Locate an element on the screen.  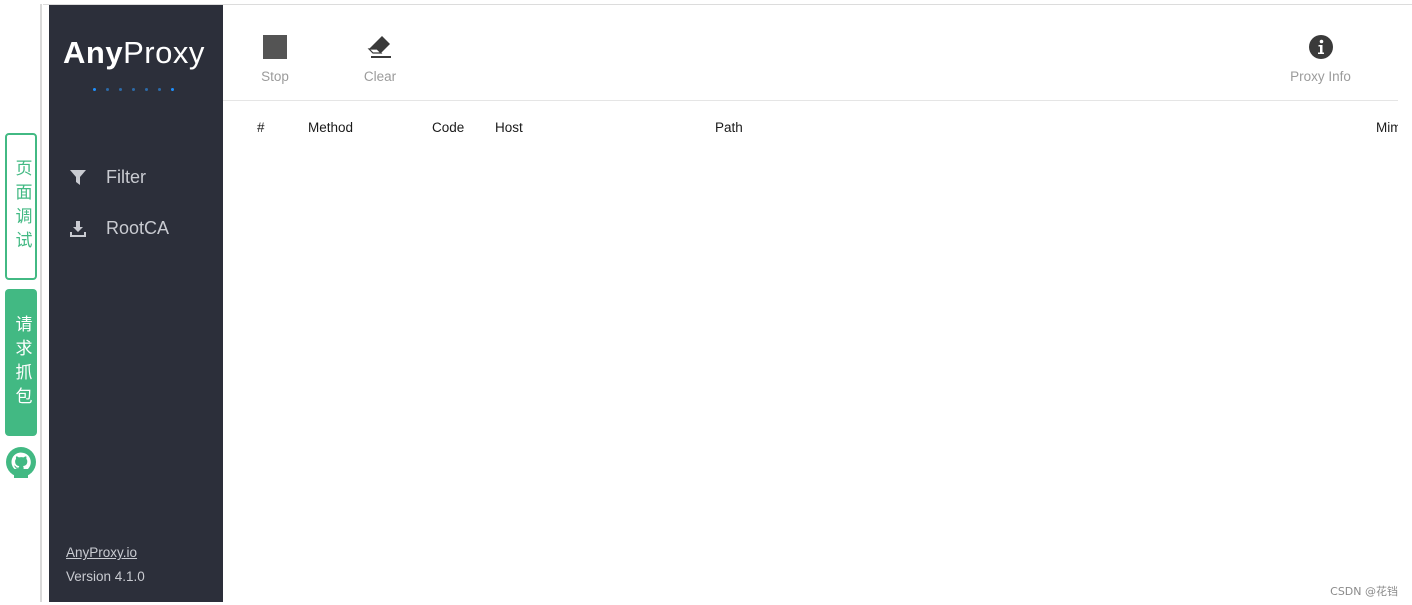
page-debug-tab: 页面调试 is located at coordinates (21, 206).